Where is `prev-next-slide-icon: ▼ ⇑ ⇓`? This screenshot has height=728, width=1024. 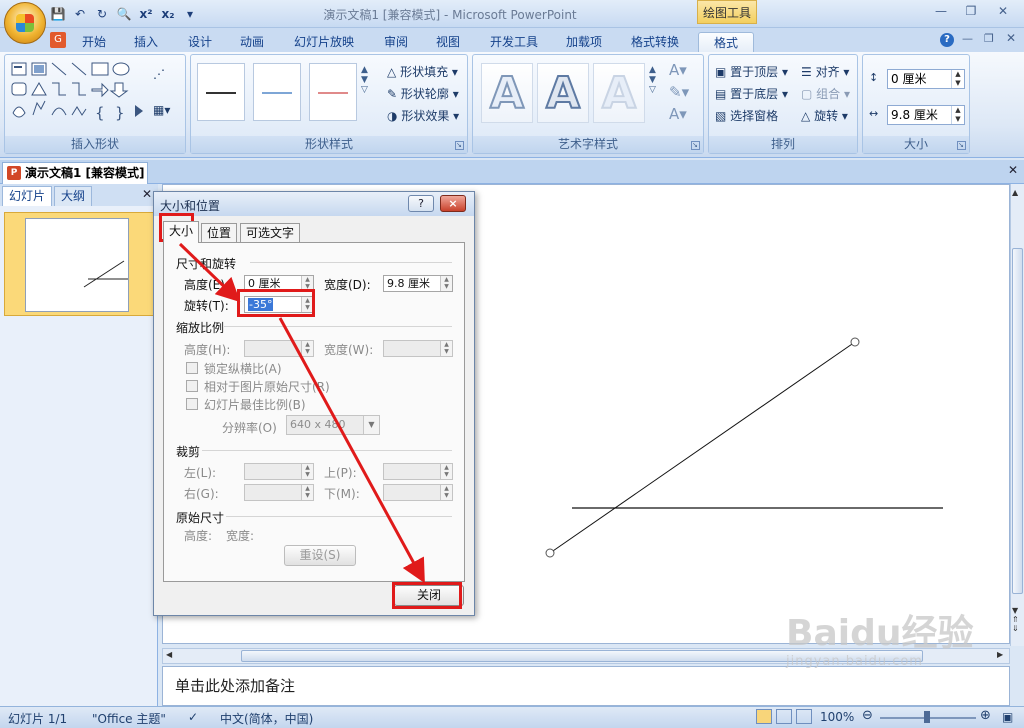
prev-next-slide-icon: ▼ ⇑ ⇓ is located at coordinates (1015, 619).